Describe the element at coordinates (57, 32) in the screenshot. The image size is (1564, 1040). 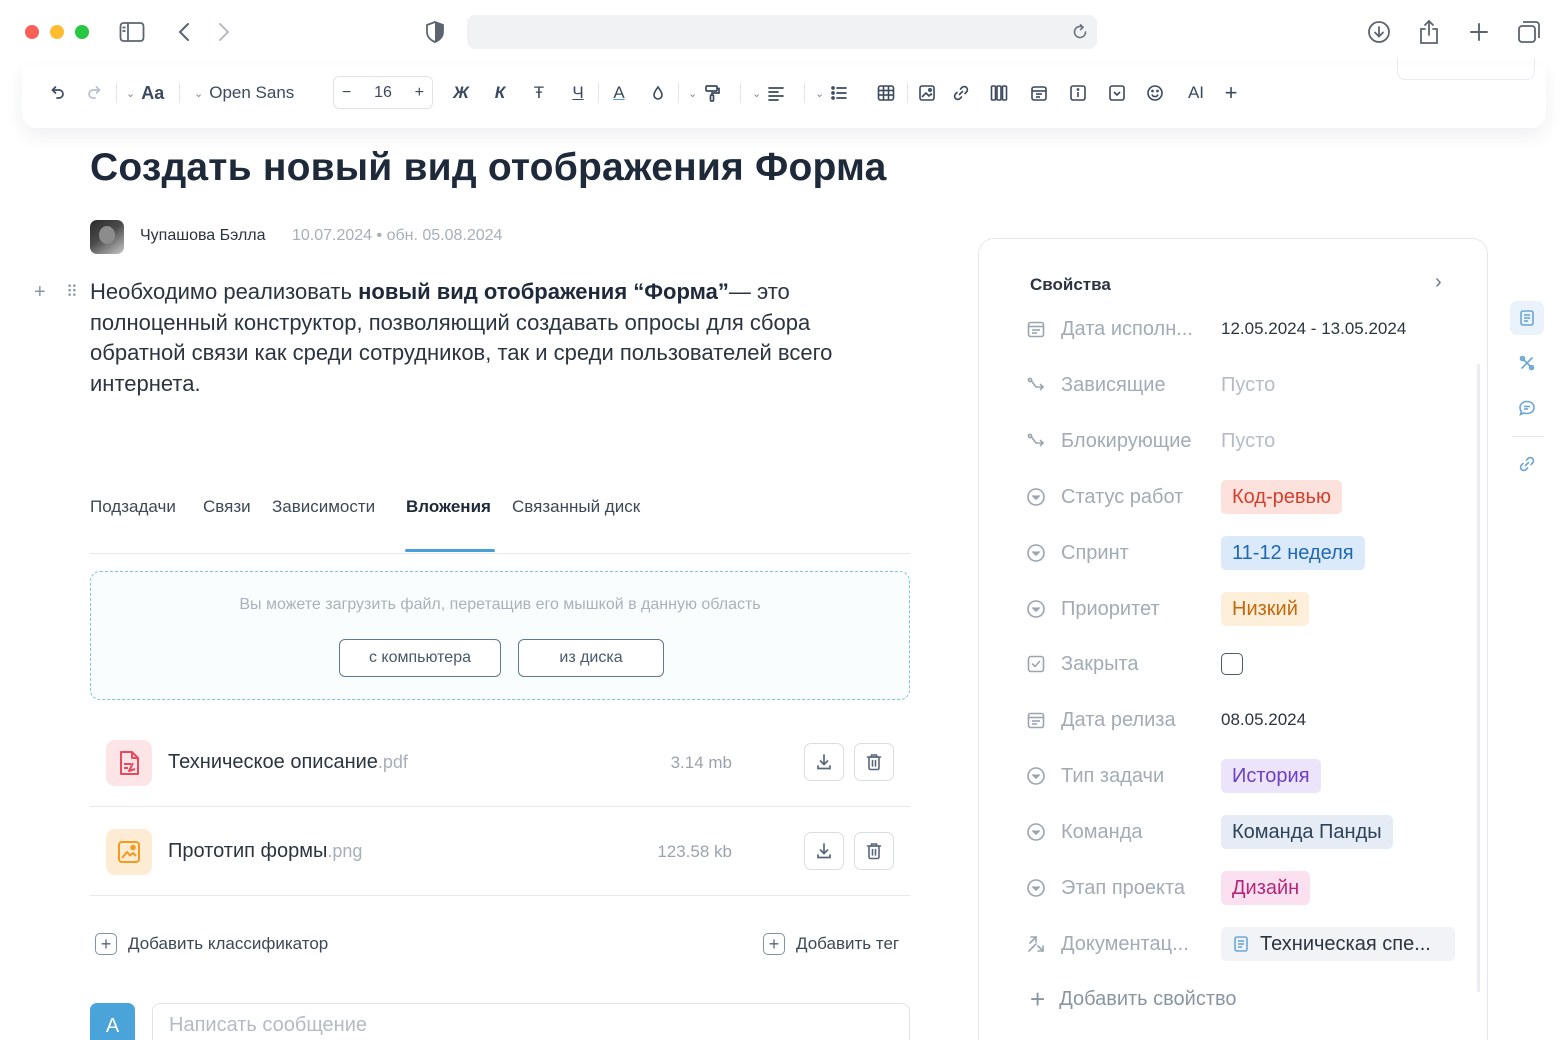
I see `minimize-window-button` at that location.